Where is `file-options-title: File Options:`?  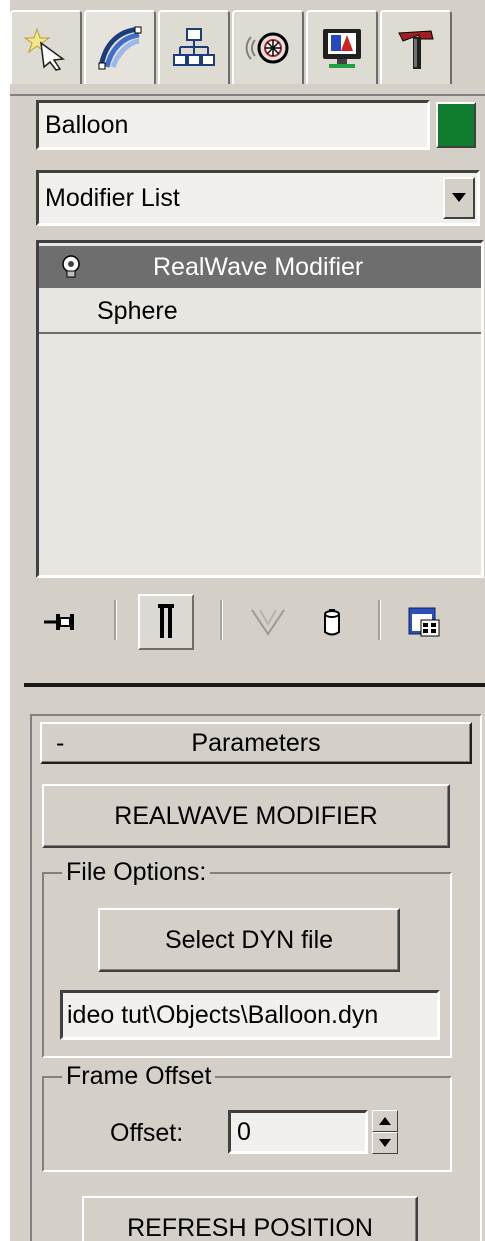
file-options-title: File Options: is located at coordinates (136, 872).